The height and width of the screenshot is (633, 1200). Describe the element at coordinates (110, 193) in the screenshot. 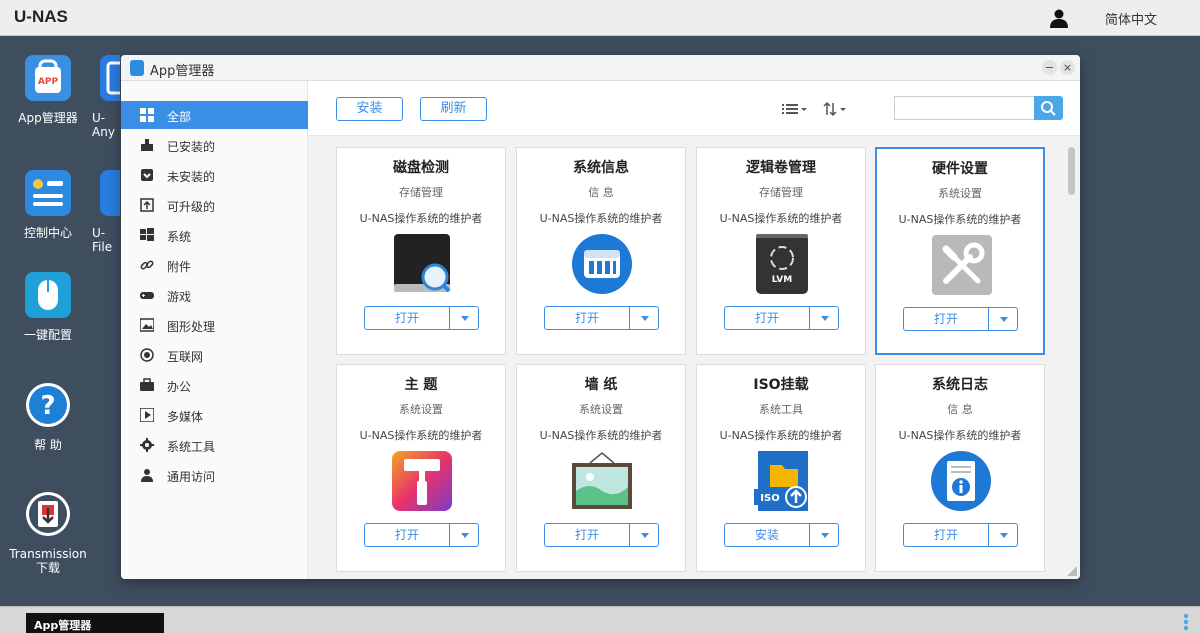

I see `u-file-icon` at that location.